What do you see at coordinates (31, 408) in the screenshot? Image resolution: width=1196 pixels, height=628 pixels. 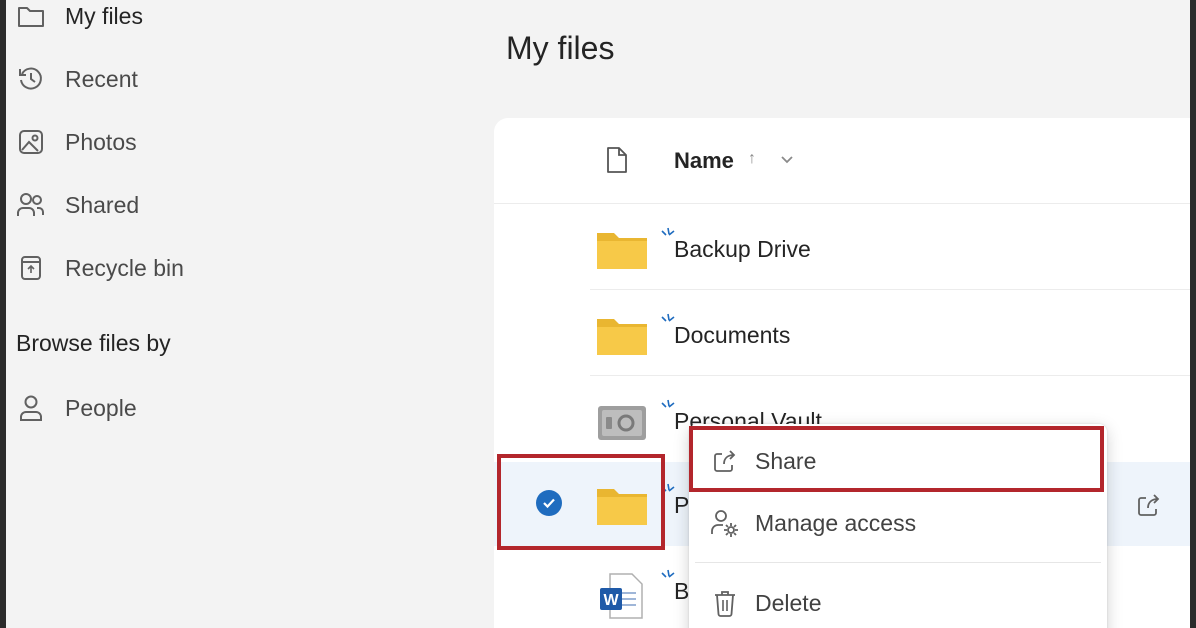 I see `person-icon` at bounding box center [31, 408].